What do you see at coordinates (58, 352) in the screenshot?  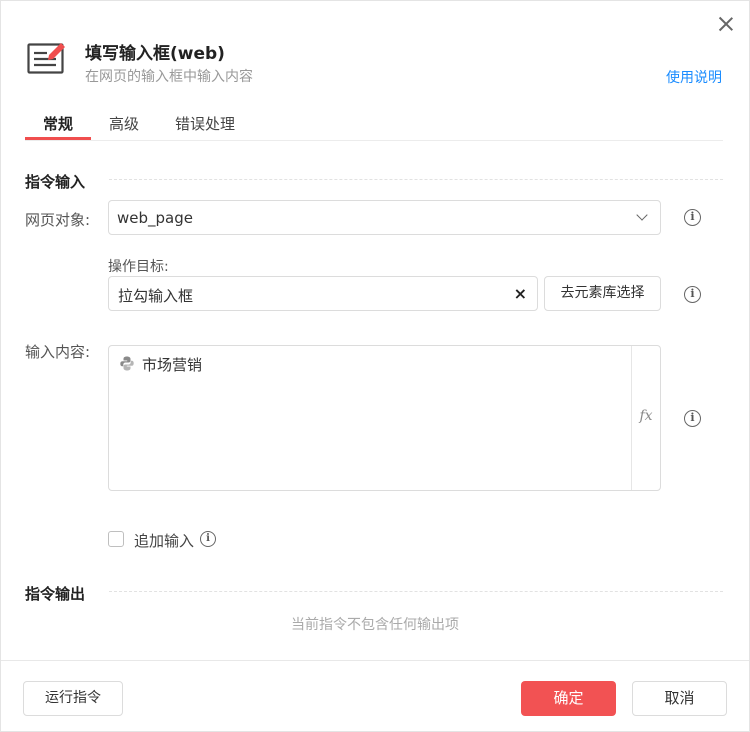 I see `content-label: 输入内容:` at bounding box center [58, 352].